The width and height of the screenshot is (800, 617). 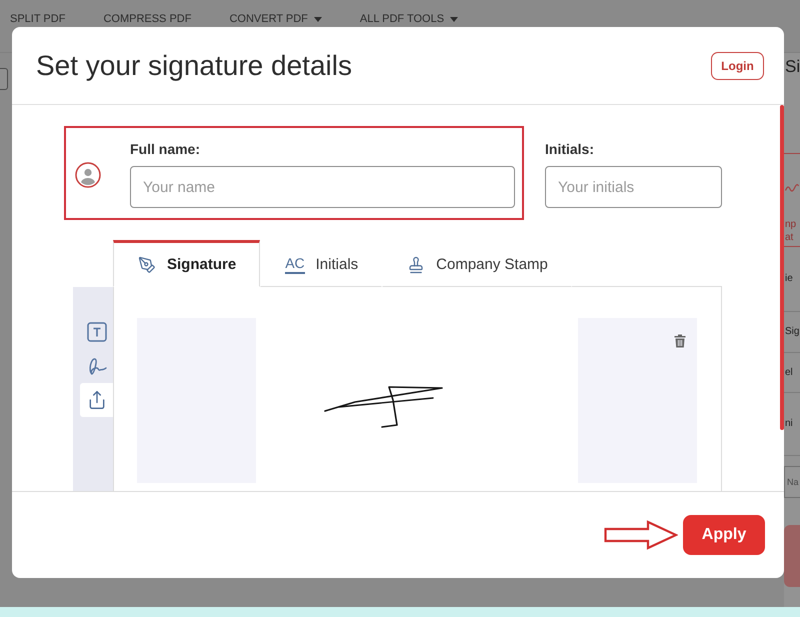 I want to click on user-avatar-icon, so click(x=88, y=175).